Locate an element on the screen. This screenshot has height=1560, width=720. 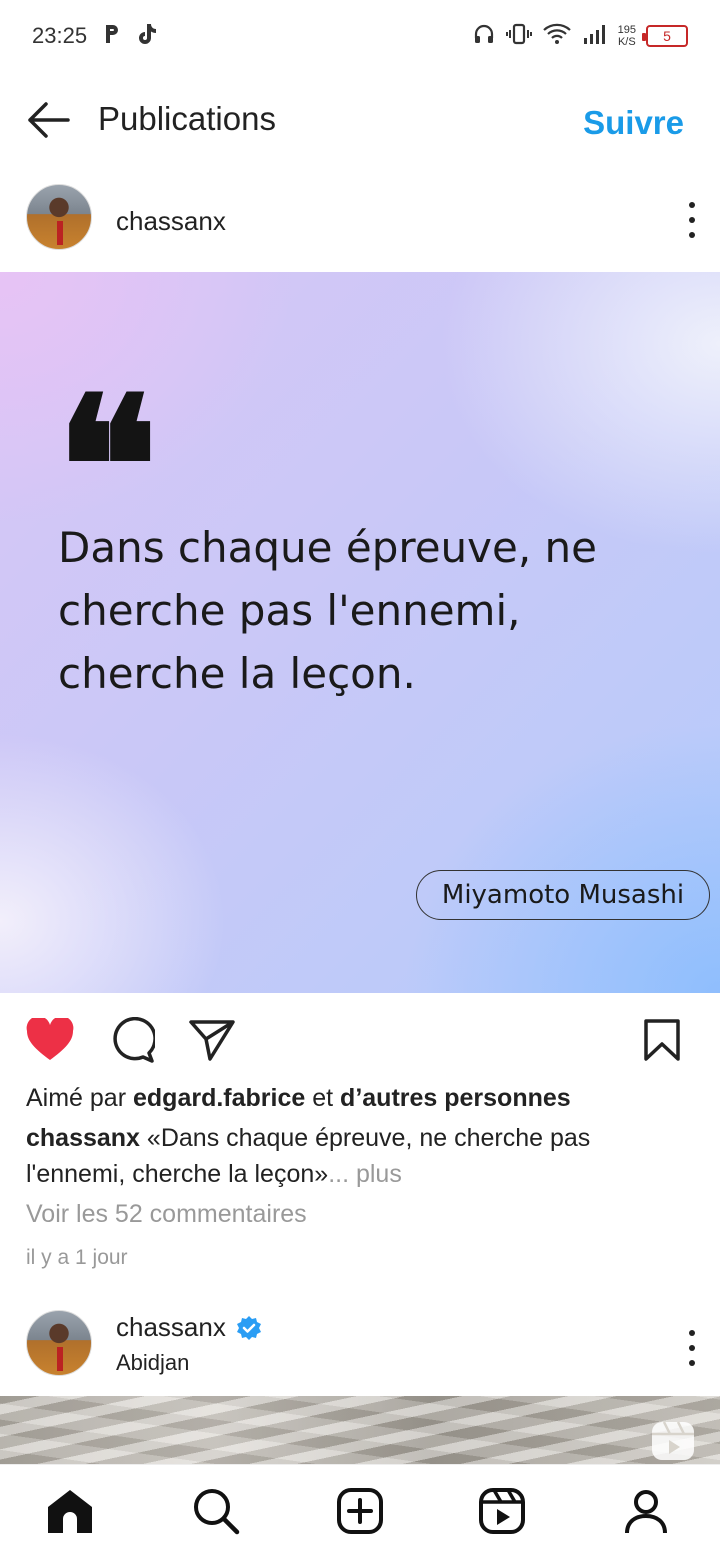
arrow-left-icon is located at coordinates (48, 124).